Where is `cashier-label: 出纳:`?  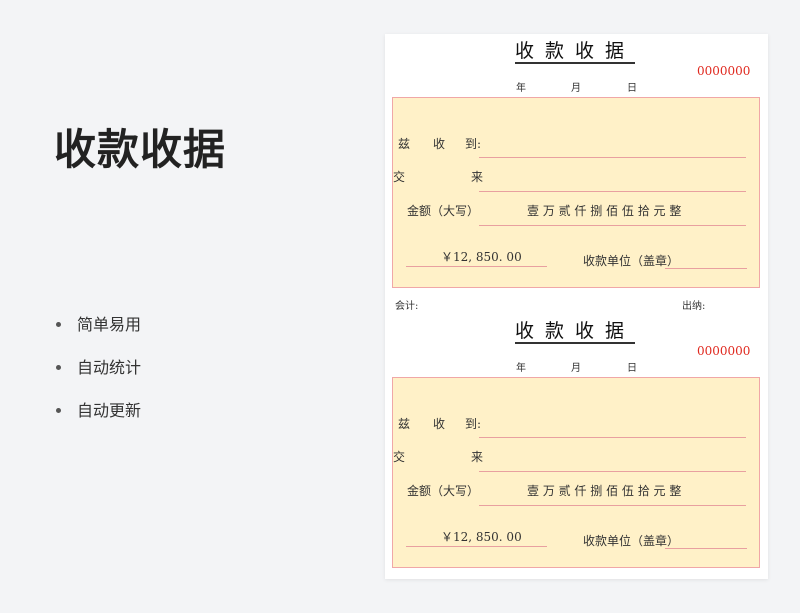 cashier-label: 出纳: is located at coordinates (694, 306).